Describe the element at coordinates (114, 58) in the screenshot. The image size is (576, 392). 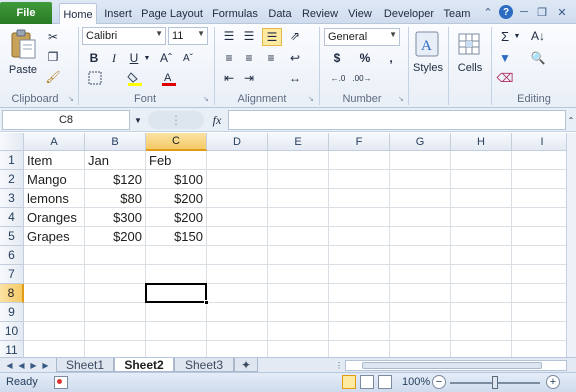
I see `italic-button: I` at that location.